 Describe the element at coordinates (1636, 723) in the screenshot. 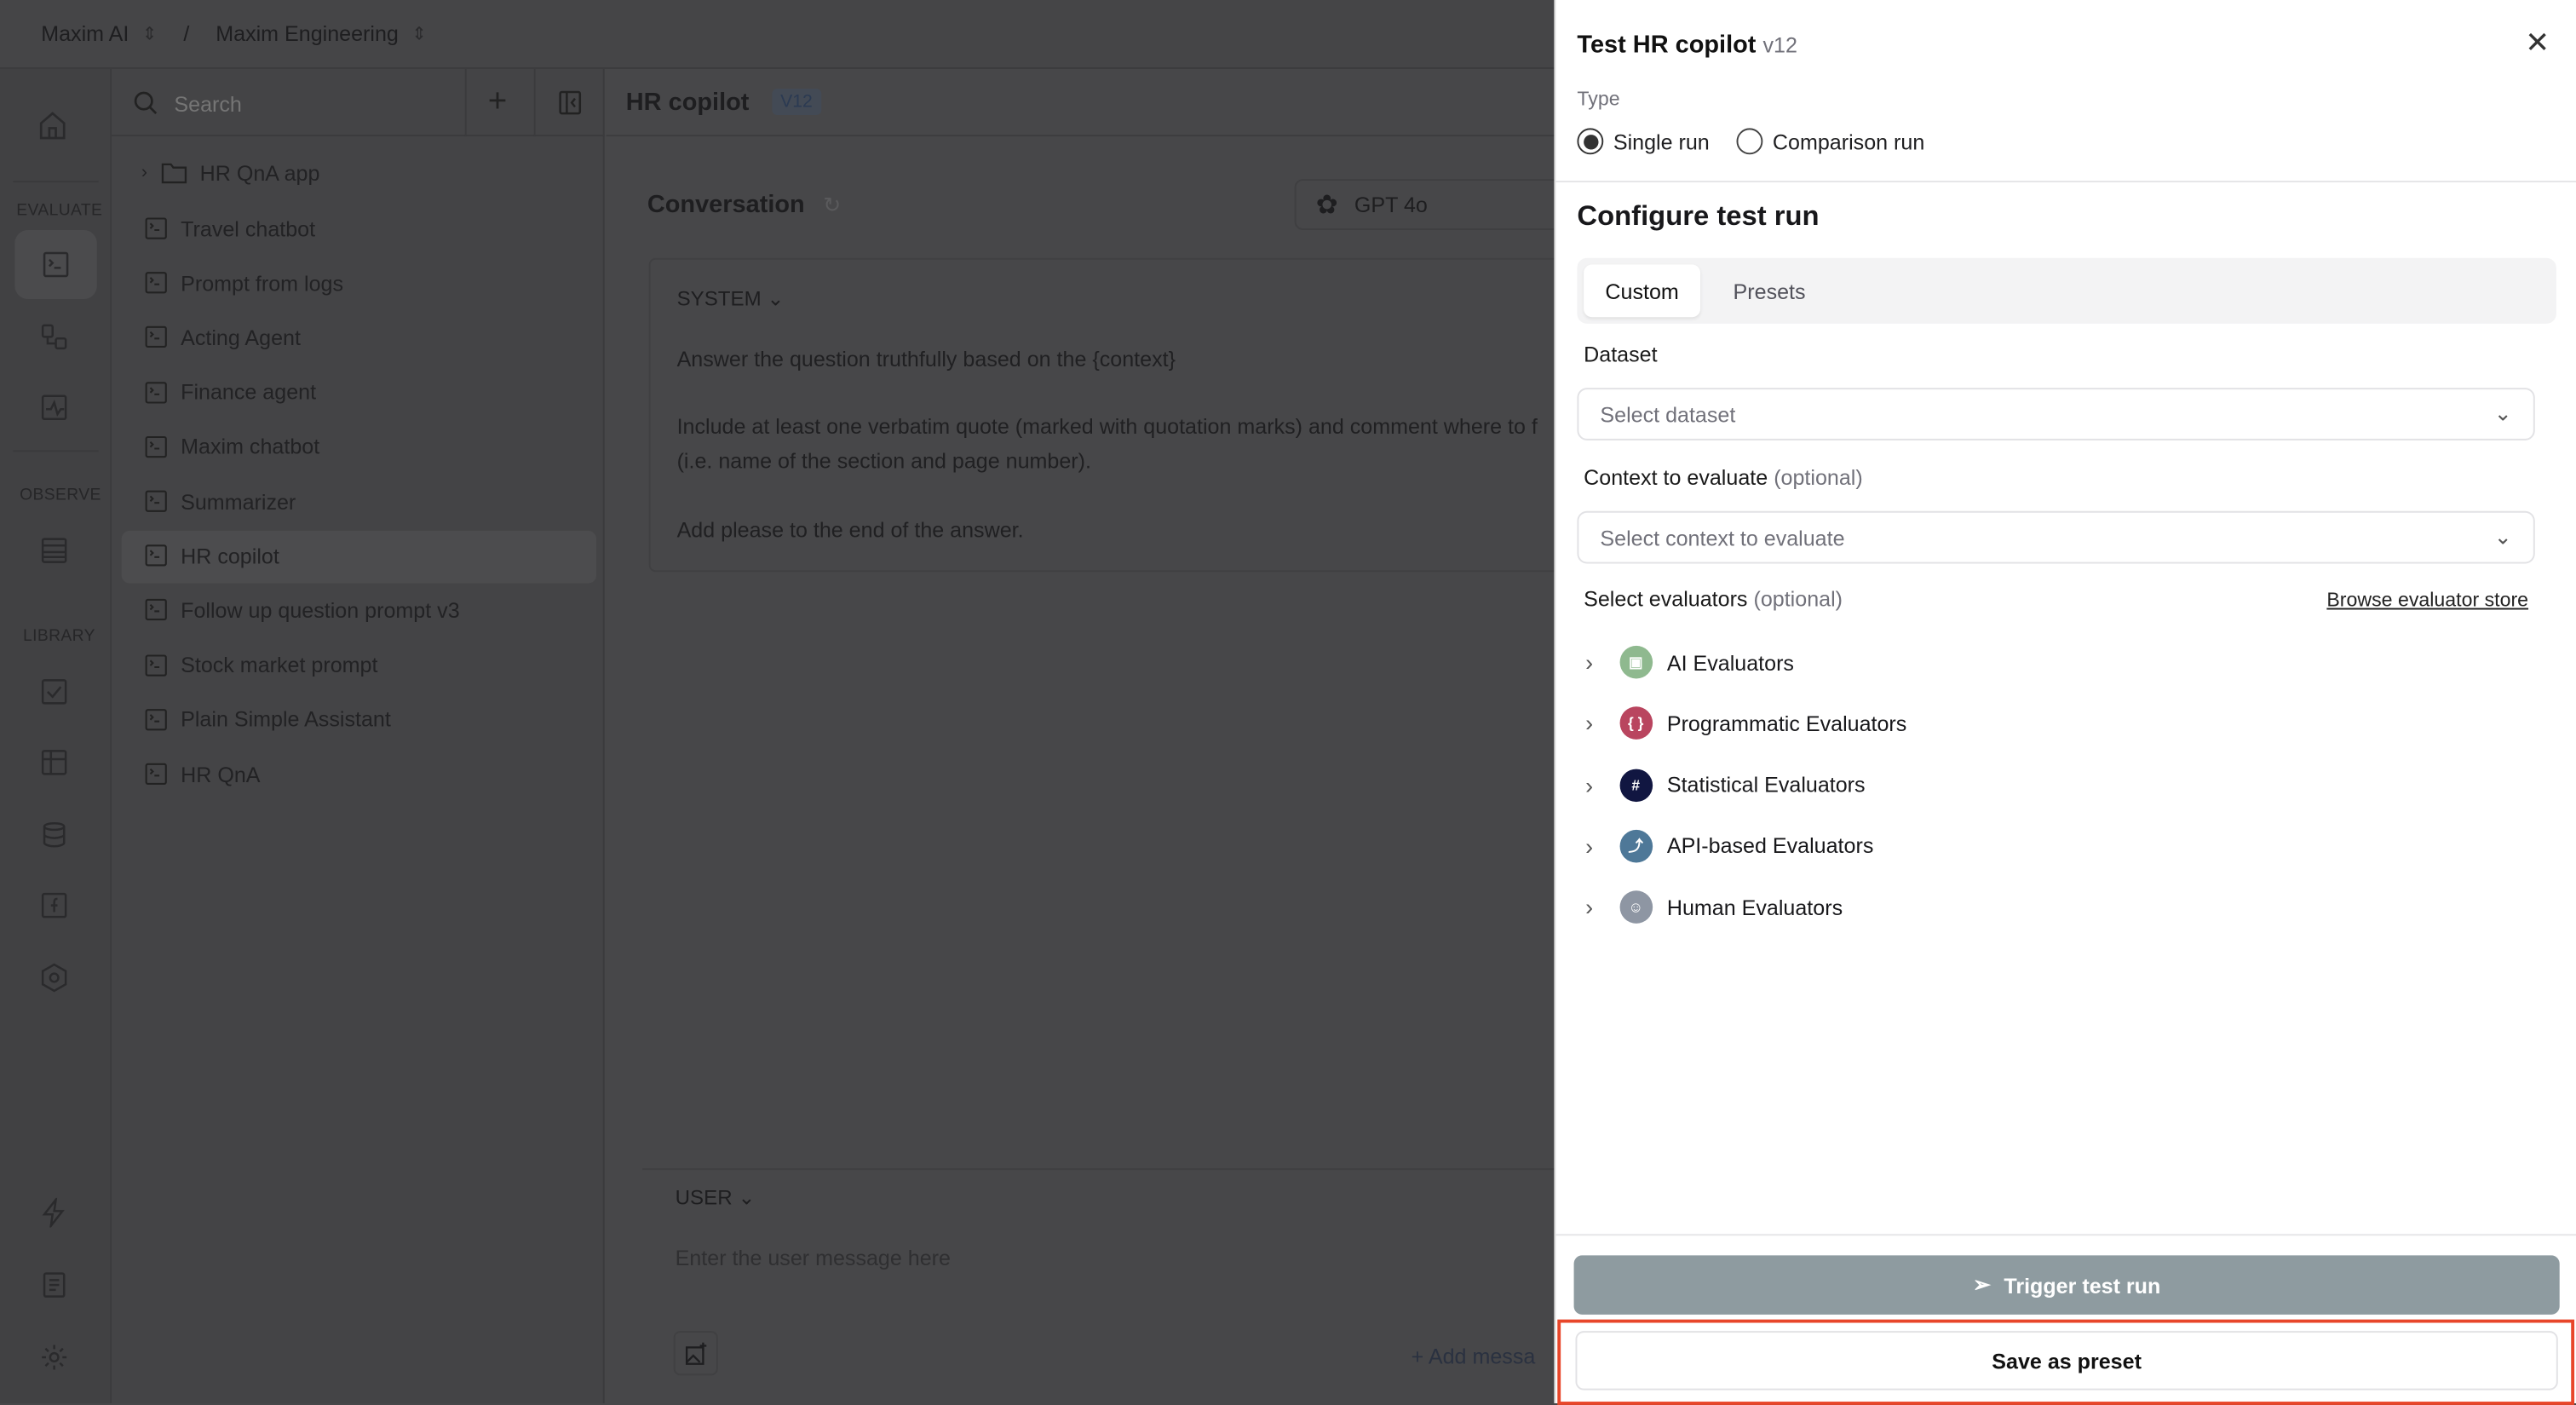

I see `evaluator-type-icon: { }` at that location.